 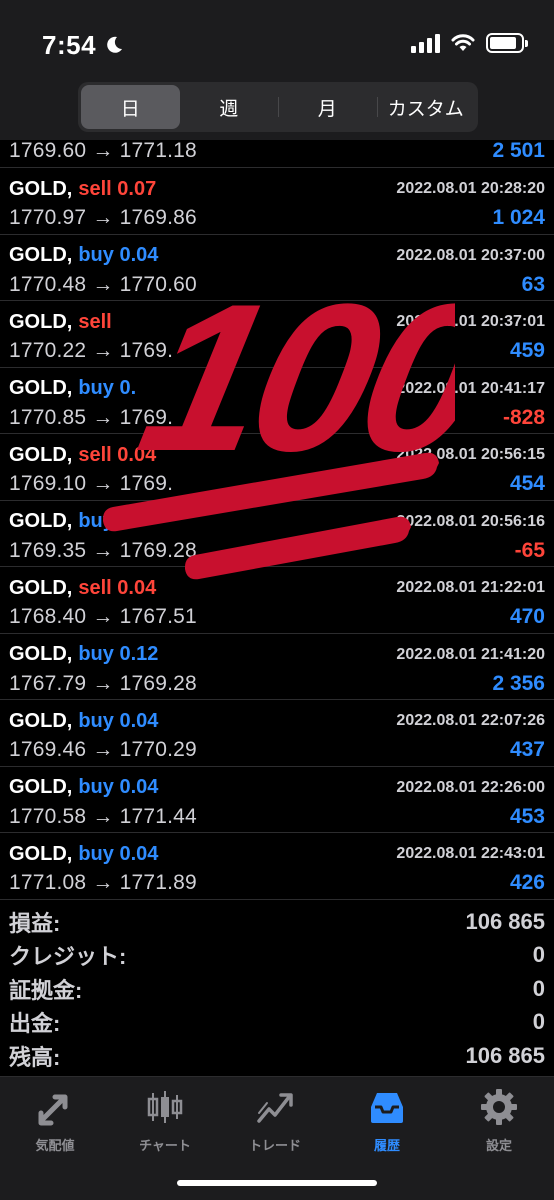 I want to click on period-segmented-control: 日 週 月 カスタム, so click(x=278, y=107).